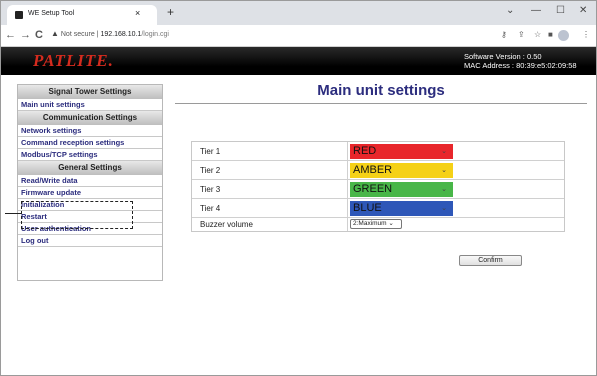 Image resolution: width=597 pixels, height=376 pixels. Describe the element at coordinates (381, 103) in the screenshot. I see `title-divider` at that location.